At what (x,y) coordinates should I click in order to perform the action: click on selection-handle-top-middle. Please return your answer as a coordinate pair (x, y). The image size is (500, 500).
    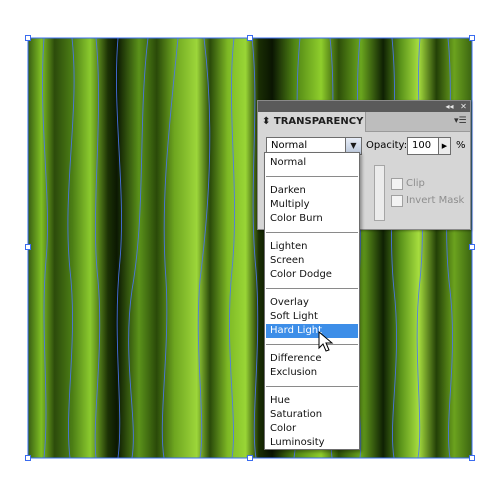
    Looking at the image, I should click on (250, 38).